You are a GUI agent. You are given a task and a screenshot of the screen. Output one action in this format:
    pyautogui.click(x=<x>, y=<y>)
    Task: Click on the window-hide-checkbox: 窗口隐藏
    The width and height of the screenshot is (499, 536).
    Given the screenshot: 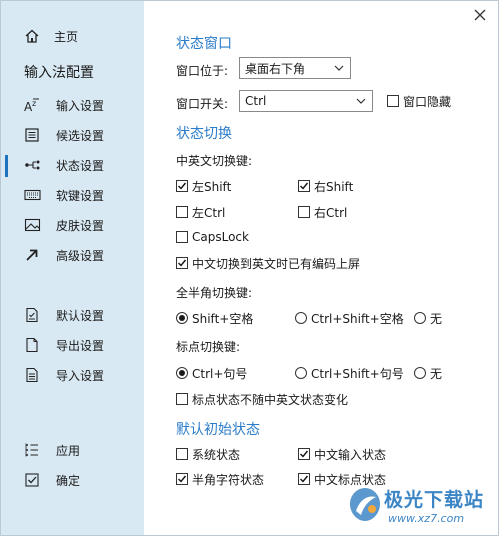 What is the action you would take?
    pyautogui.click(x=419, y=101)
    